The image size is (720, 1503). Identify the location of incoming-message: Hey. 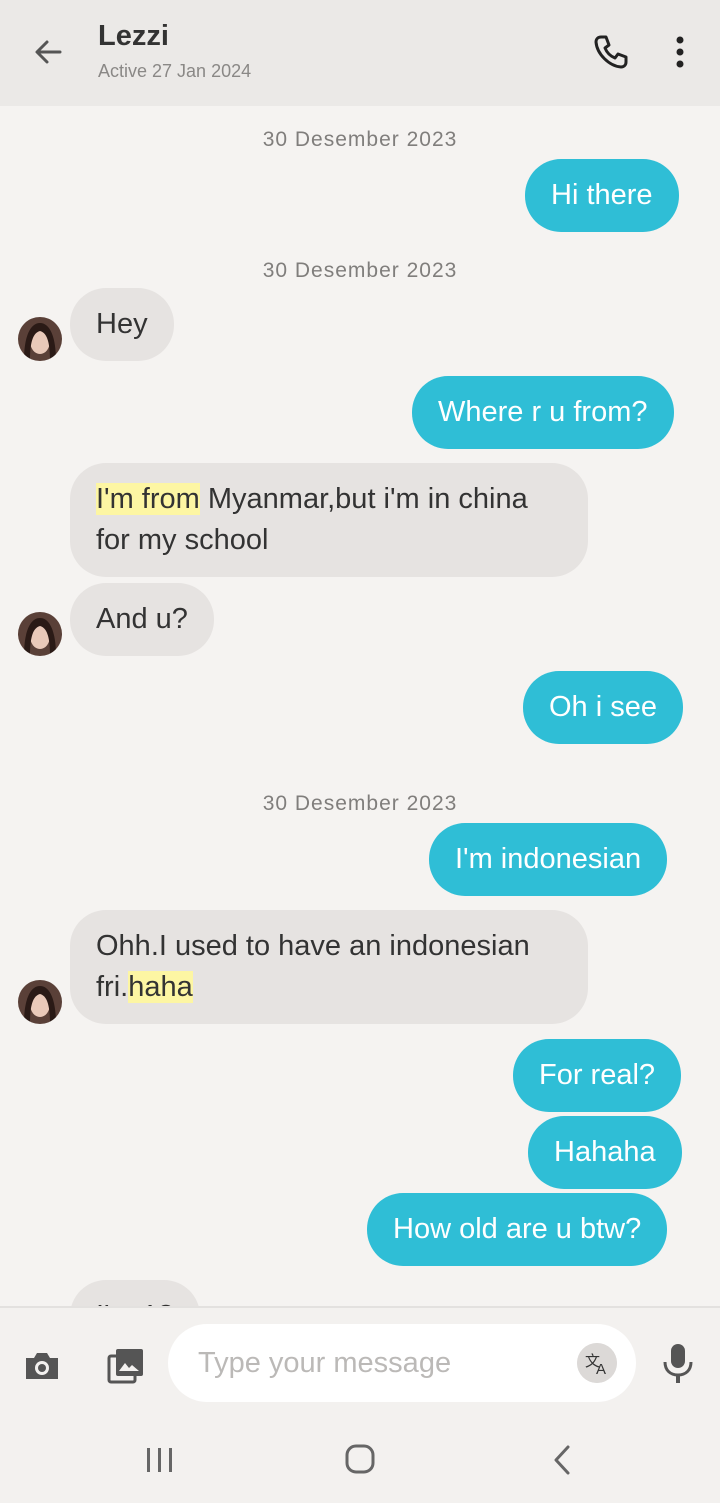
(122, 324).